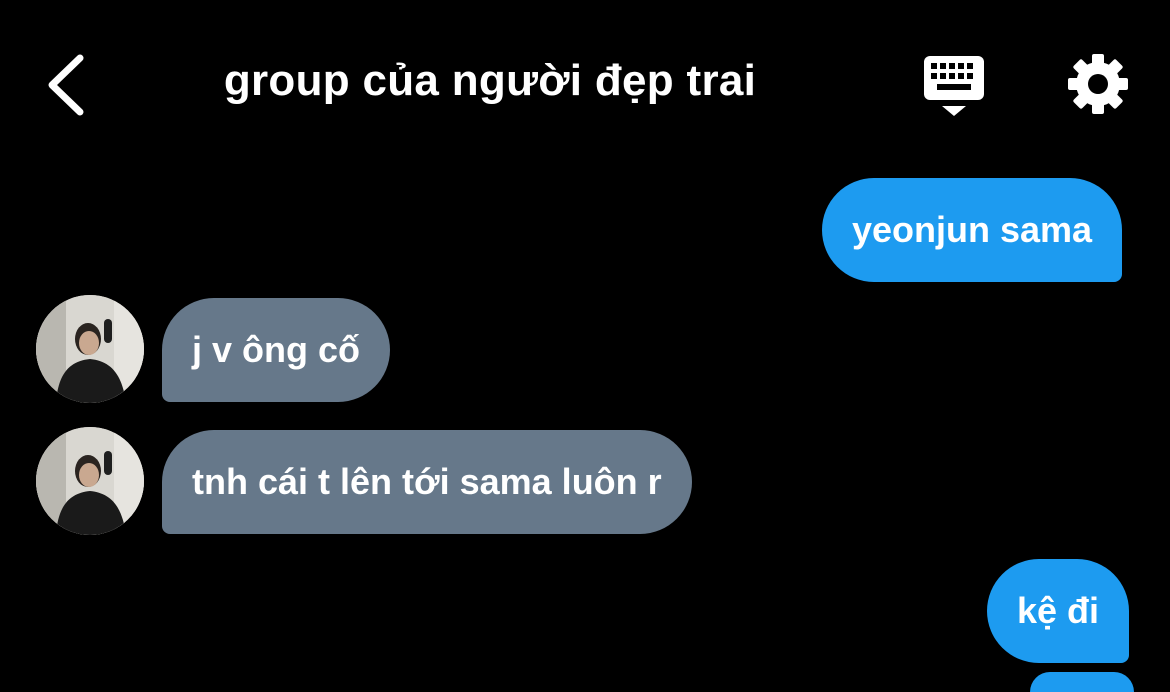 This screenshot has height=692, width=1170. I want to click on message-bubble-incoming: tnh cái t lên tới sama luôn r, so click(427, 482).